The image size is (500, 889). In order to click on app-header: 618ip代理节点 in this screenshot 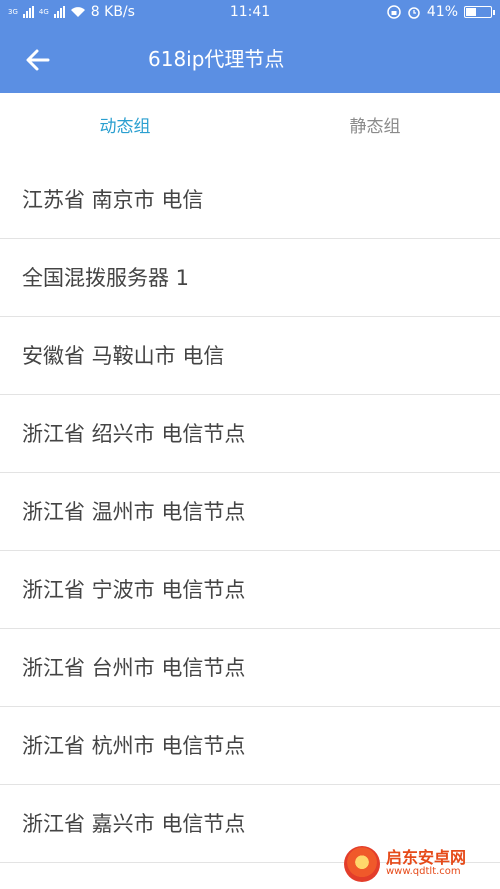, I will do `click(250, 59)`.